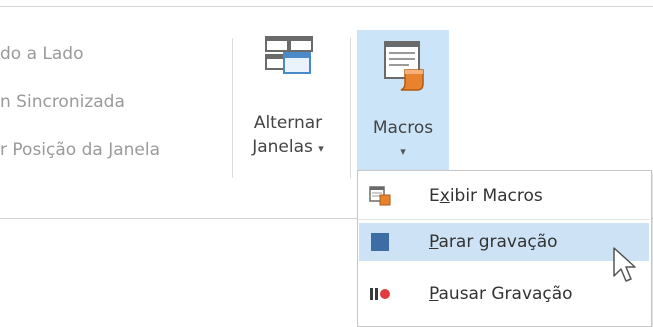 The image size is (653, 327). I want to click on menu-divider, so click(503, 219).